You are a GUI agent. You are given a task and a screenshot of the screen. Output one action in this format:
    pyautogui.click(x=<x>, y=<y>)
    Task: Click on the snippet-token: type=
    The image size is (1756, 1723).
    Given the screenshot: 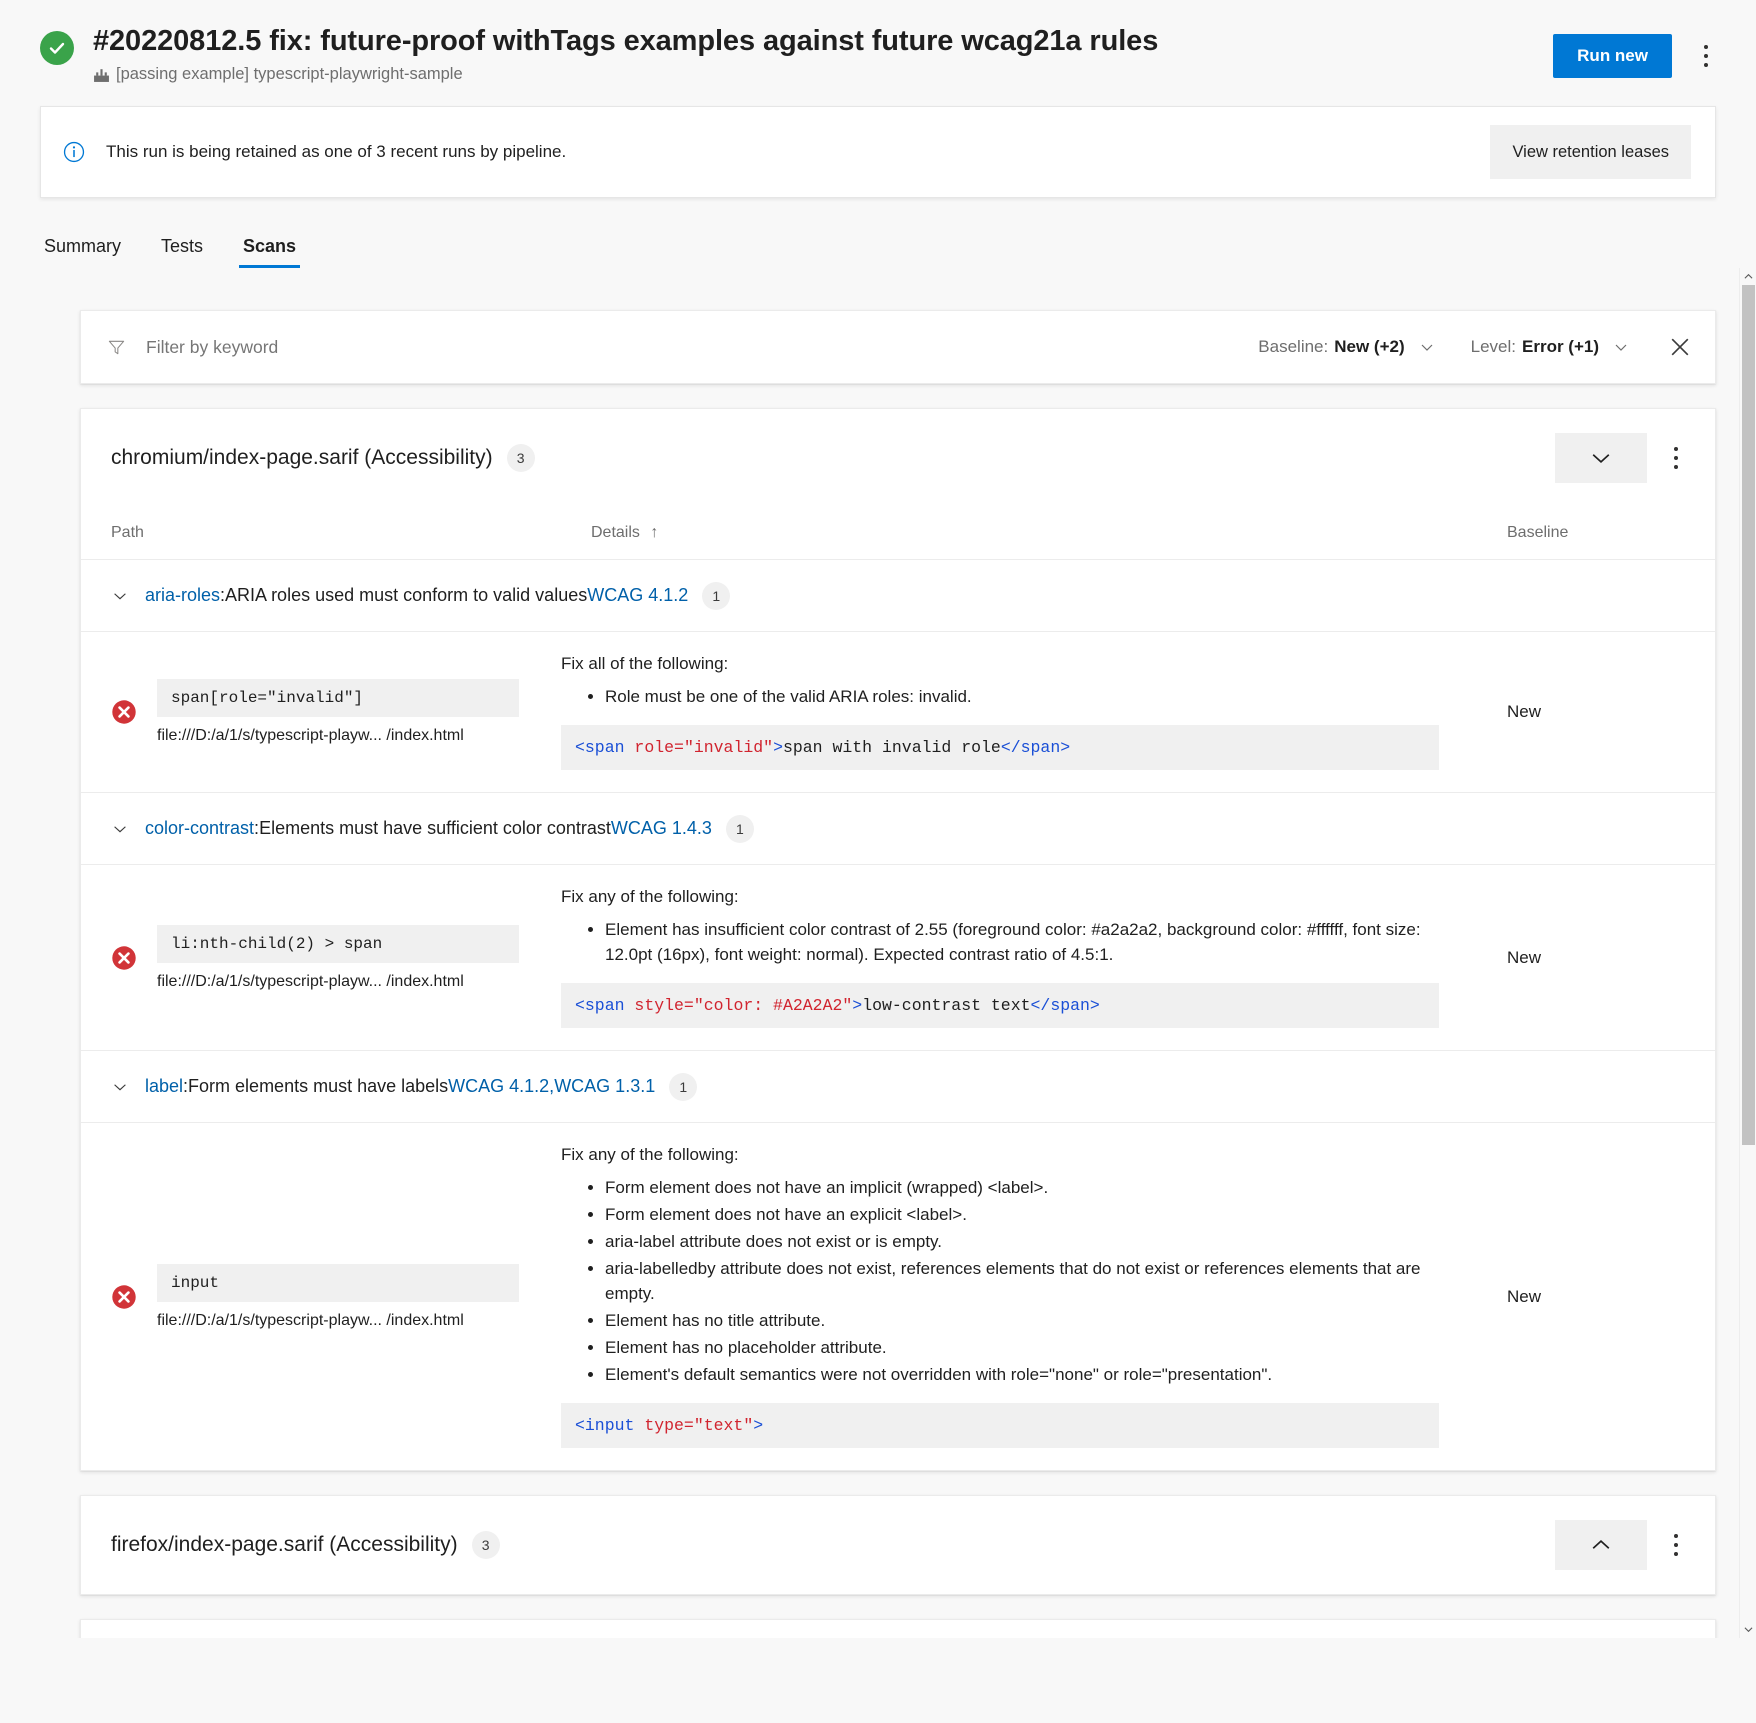 What is the action you would take?
    pyautogui.click(x=669, y=1425)
    